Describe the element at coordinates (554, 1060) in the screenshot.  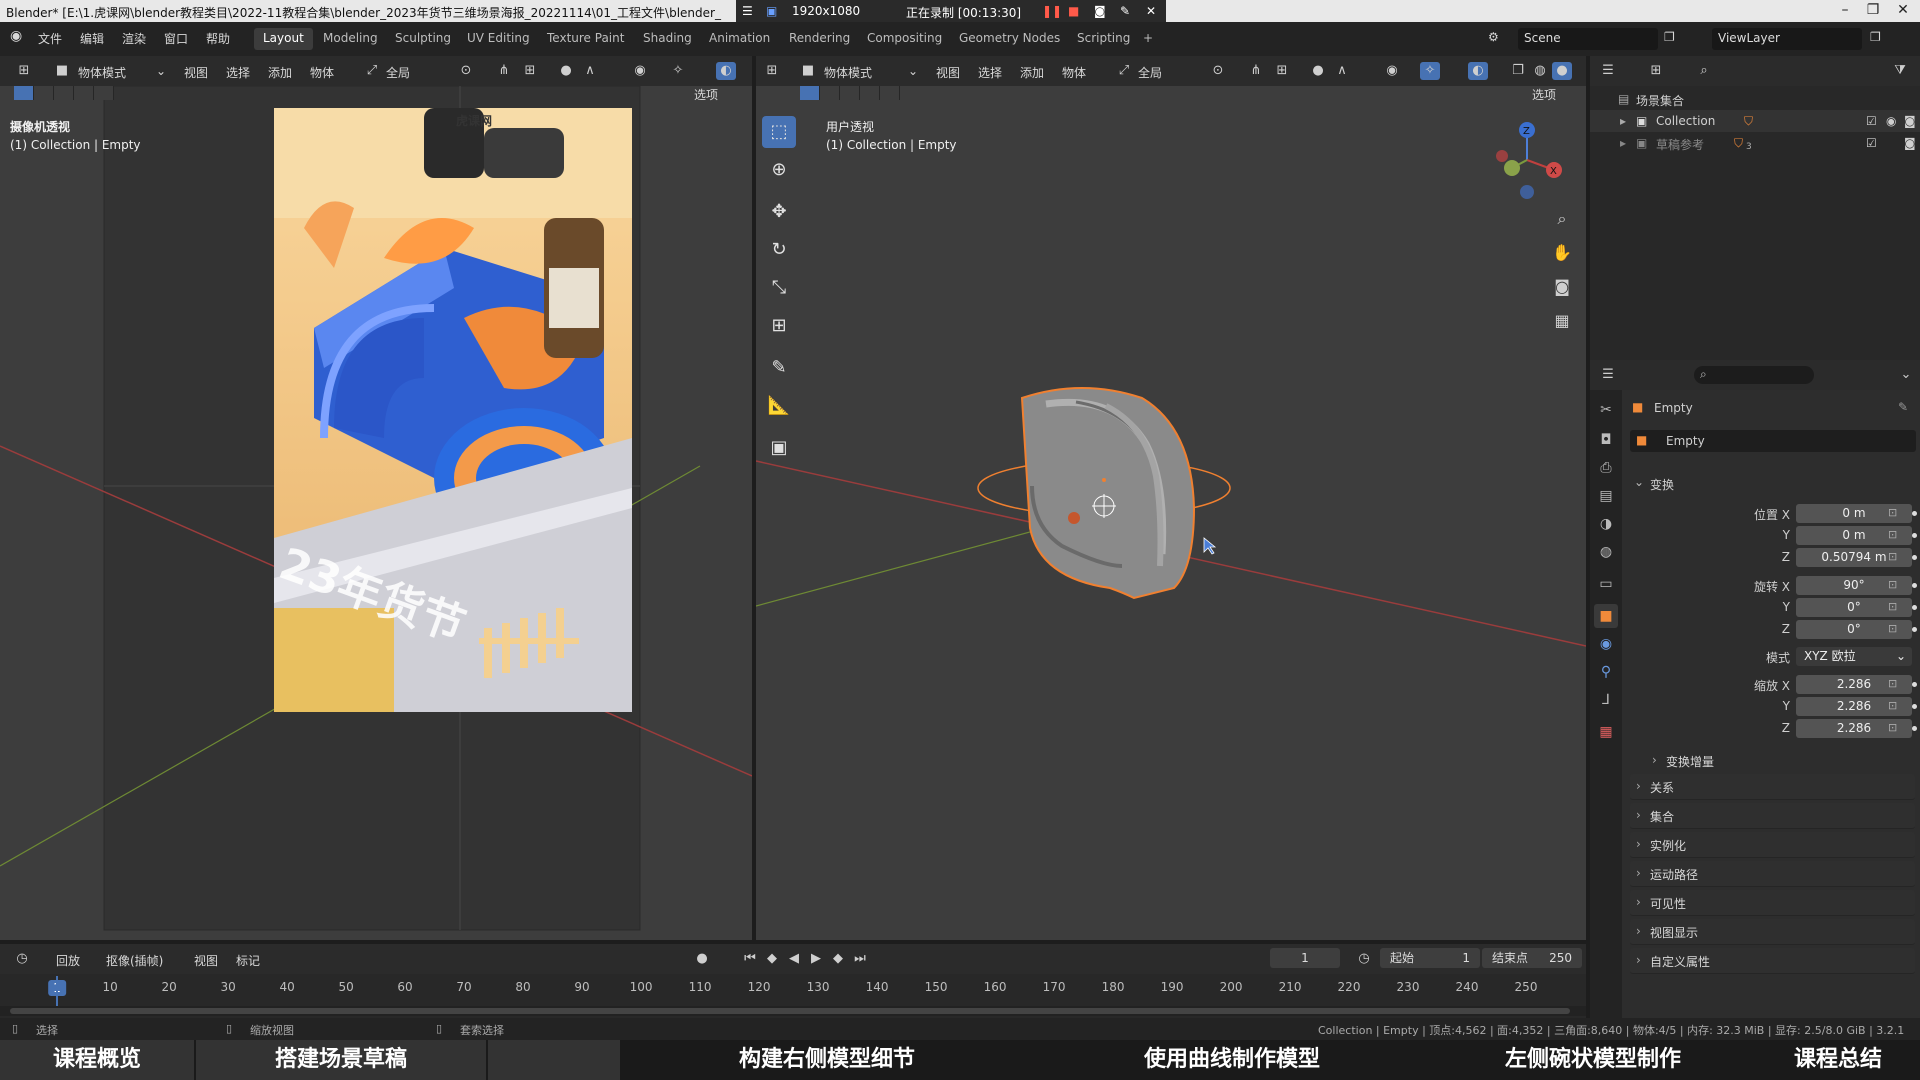
I see `chapter-blank` at that location.